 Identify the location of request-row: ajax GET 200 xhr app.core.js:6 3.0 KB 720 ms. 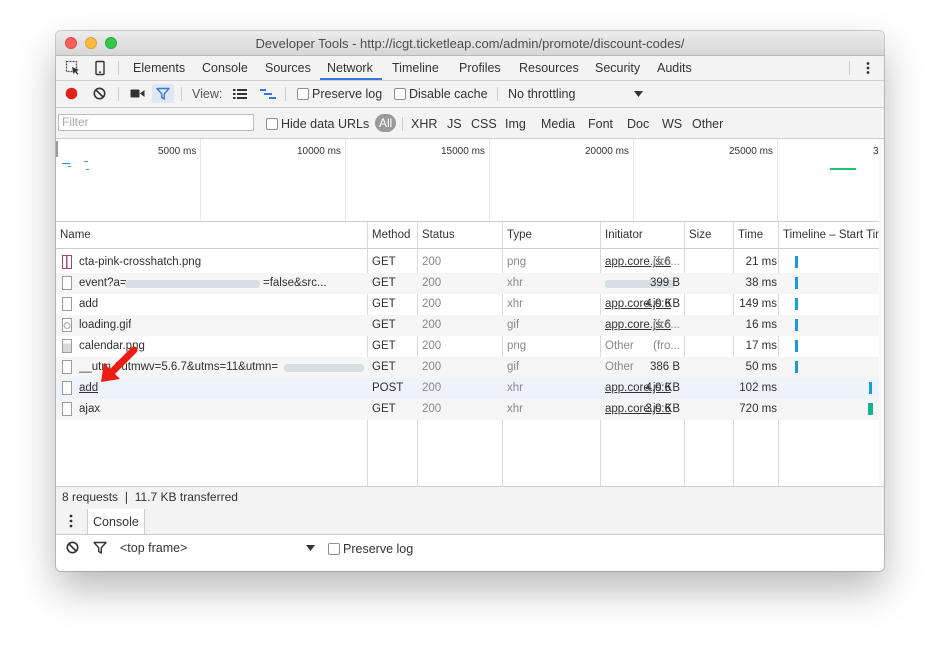
(470, 409).